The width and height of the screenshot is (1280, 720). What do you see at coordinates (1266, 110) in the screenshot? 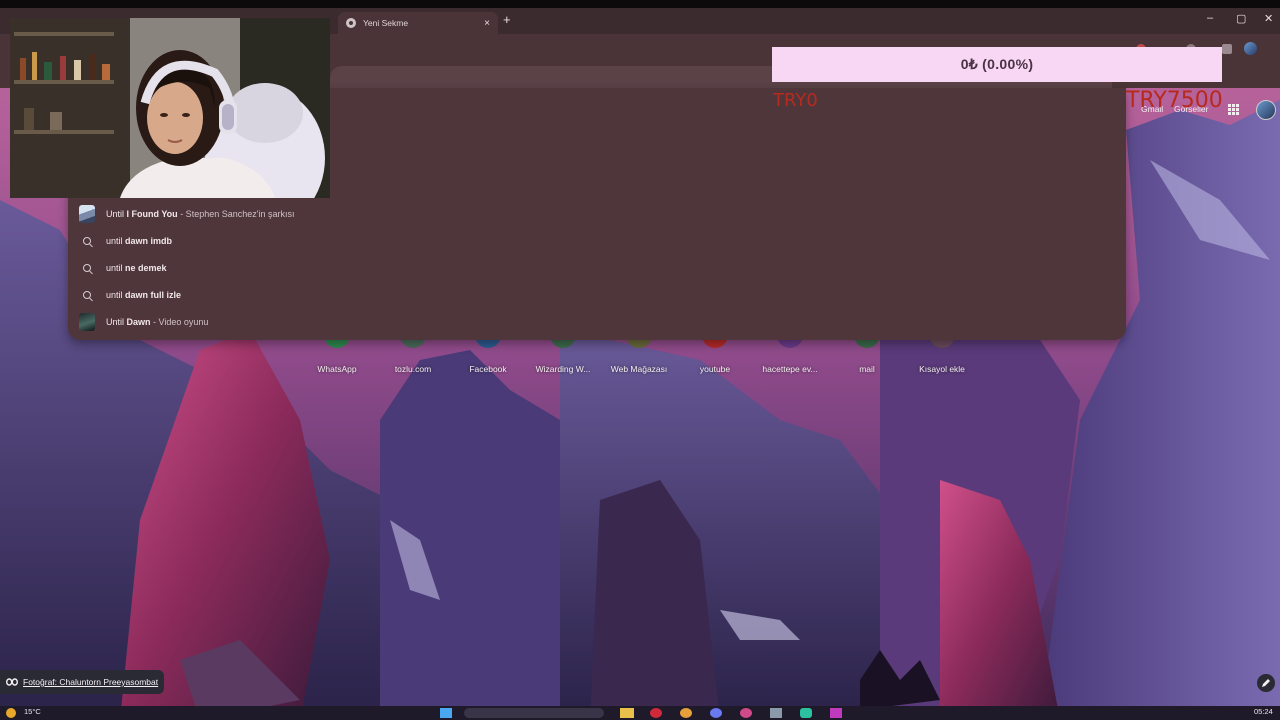
I see `account-avatar` at bounding box center [1266, 110].